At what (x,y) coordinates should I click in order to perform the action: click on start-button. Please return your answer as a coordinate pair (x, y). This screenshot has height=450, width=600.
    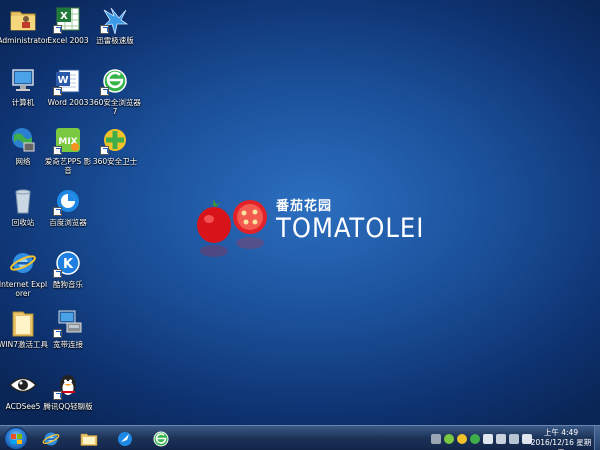
    Looking at the image, I should click on (16, 438).